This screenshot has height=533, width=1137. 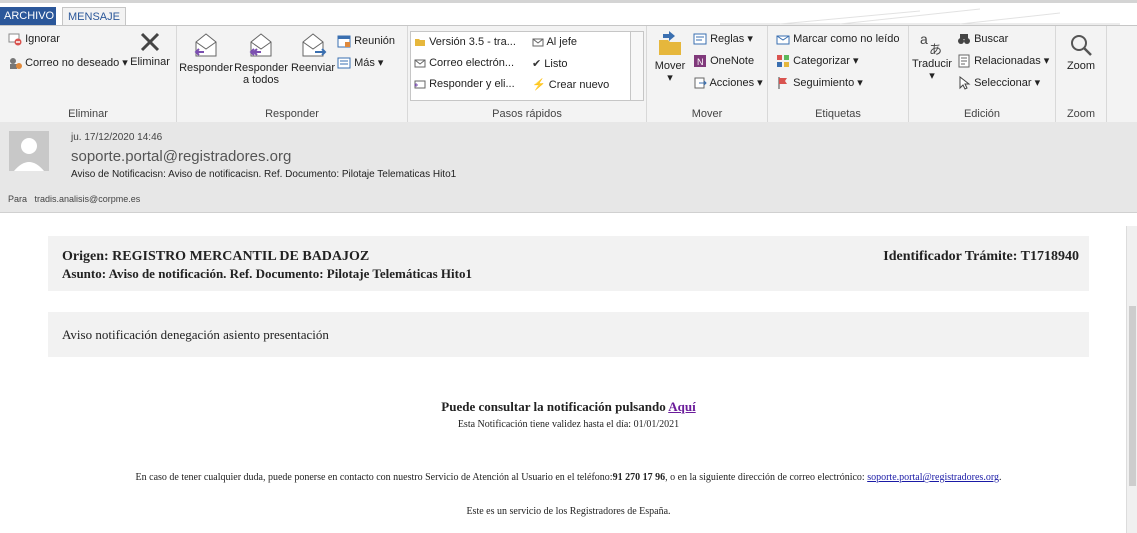 I want to click on reglas-button: Reglas ▾, so click(x=723, y=39).